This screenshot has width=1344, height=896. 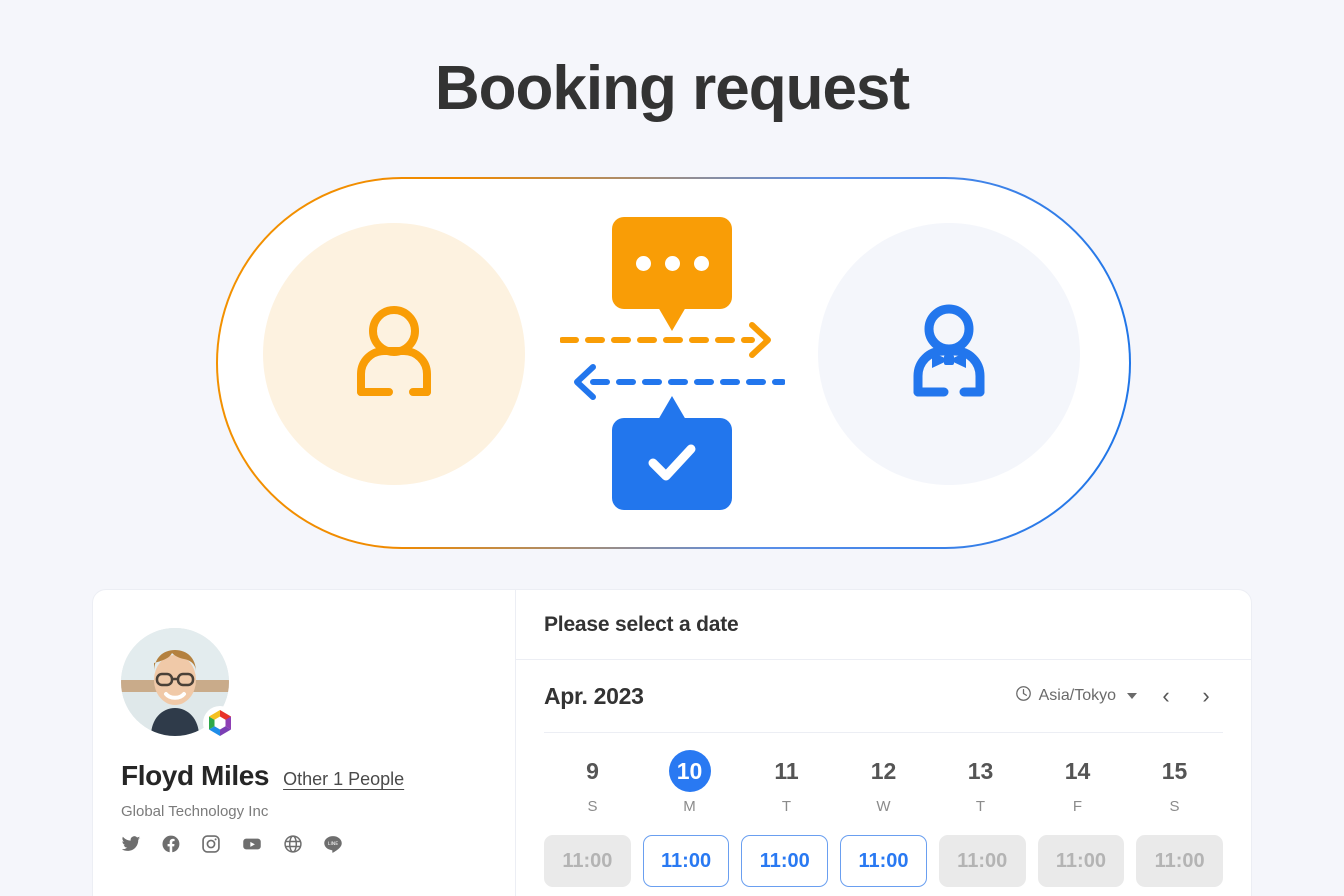 I want to click on ellipsis-dots-icon, so click(x=672, y=263).